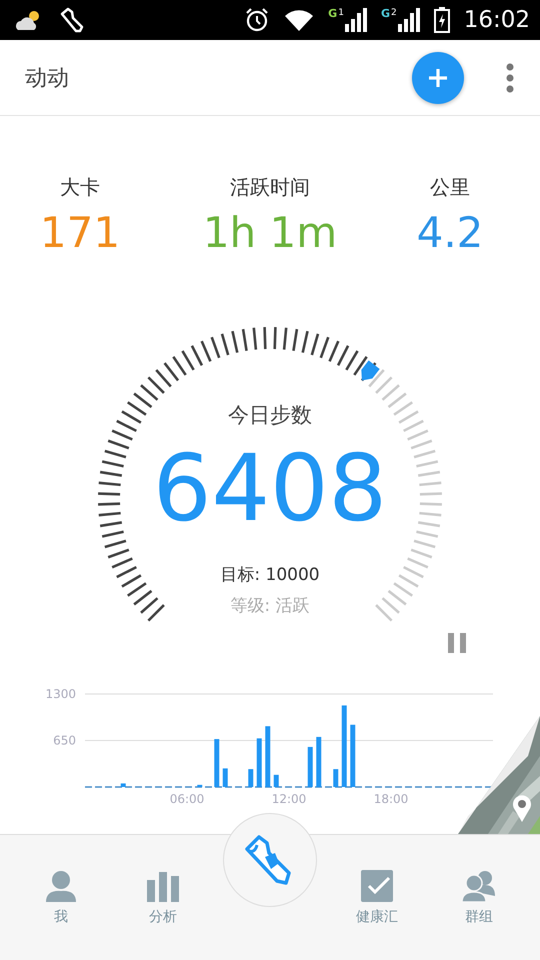 This screenshot has height=960, width=540. I want to click on nav-tab: 群组, so click(479, 898).